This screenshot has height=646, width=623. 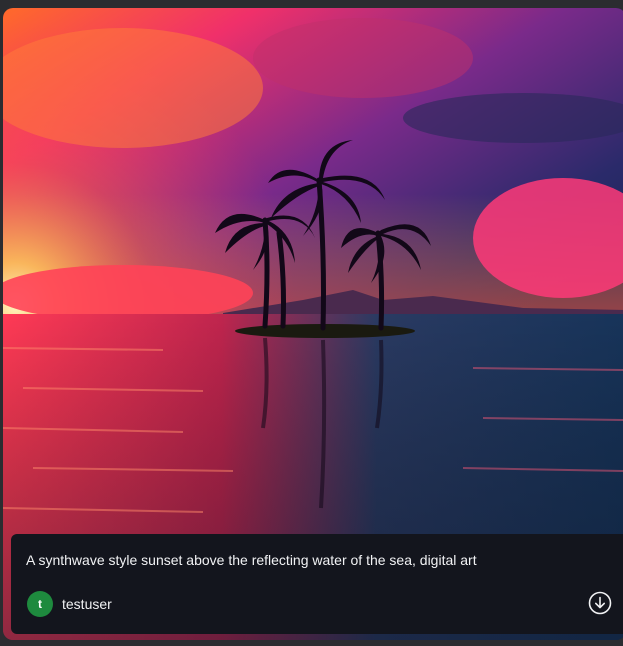 What do you see at coordinates (87, 604) in the screenshot?
I see `username: testuser` at bounding box center [87, 604].